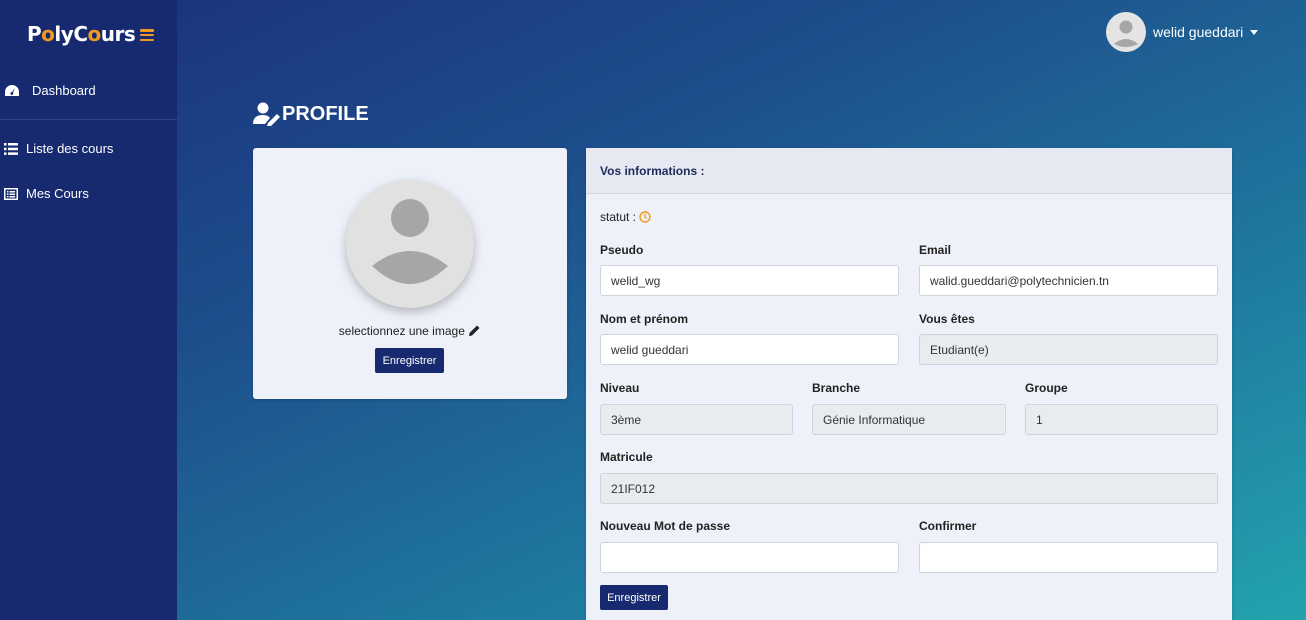 This screenshot has width=1306, height=620. What do you see at coordinates (1068, 280) in the screenshot?
I see `email-input: walid.gueddari@polytechnicien.tn` at bounding box center [1068, 280].